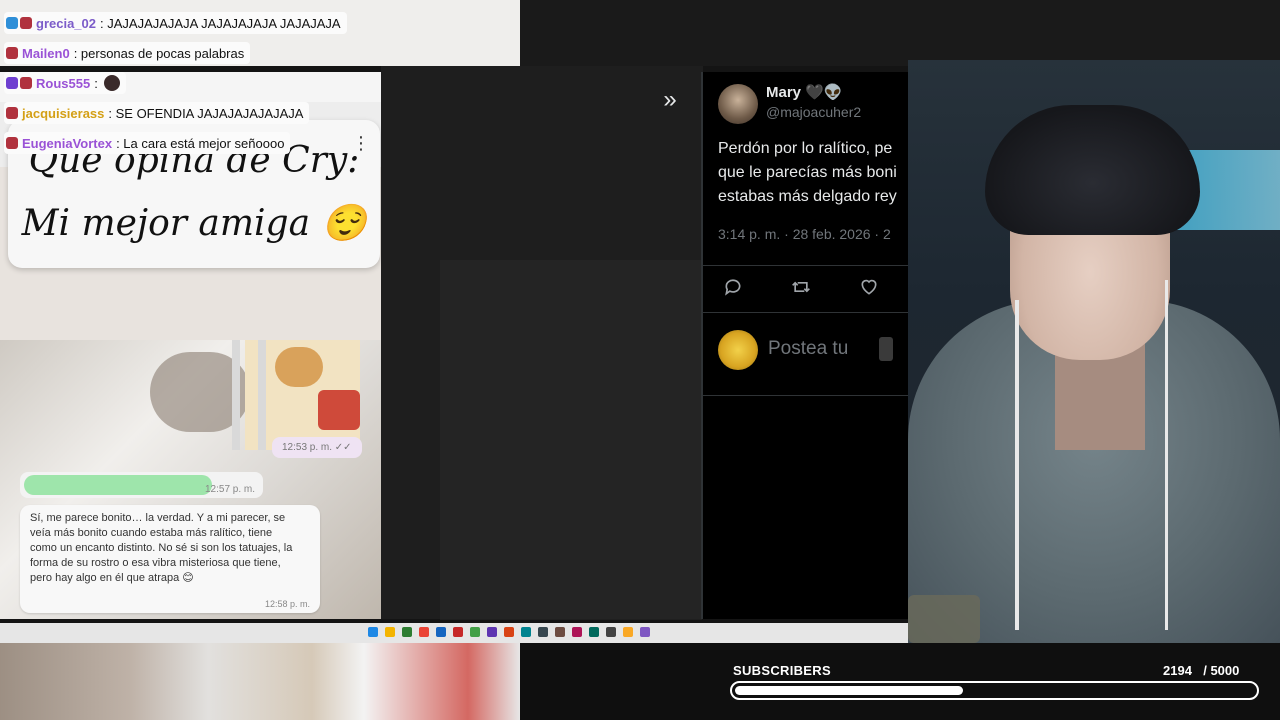  What do you see at coordinates (733, 288) in the screenshot?
I see `reply-icon` at bounding box center [733, 288].